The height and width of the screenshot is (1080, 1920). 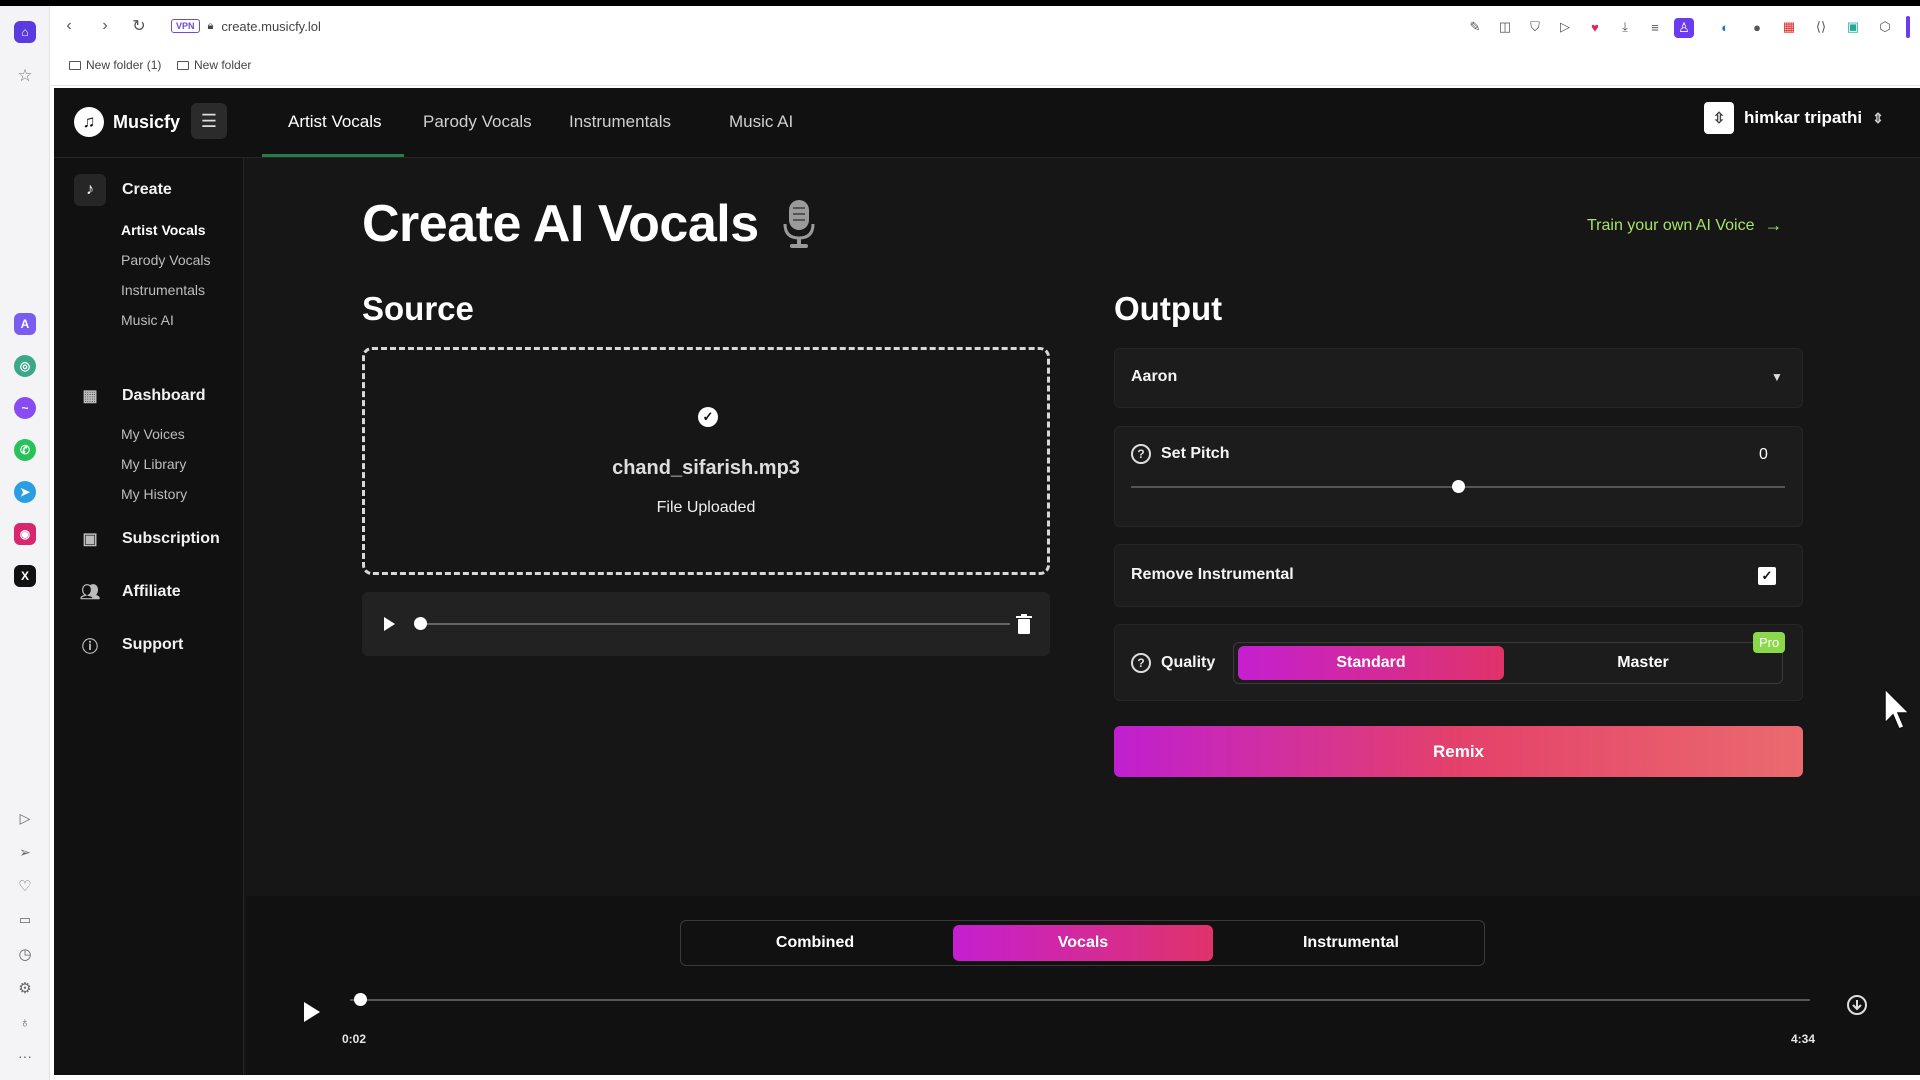 I want to click on vpn-badge: VPN, so click(x=185, y=26).